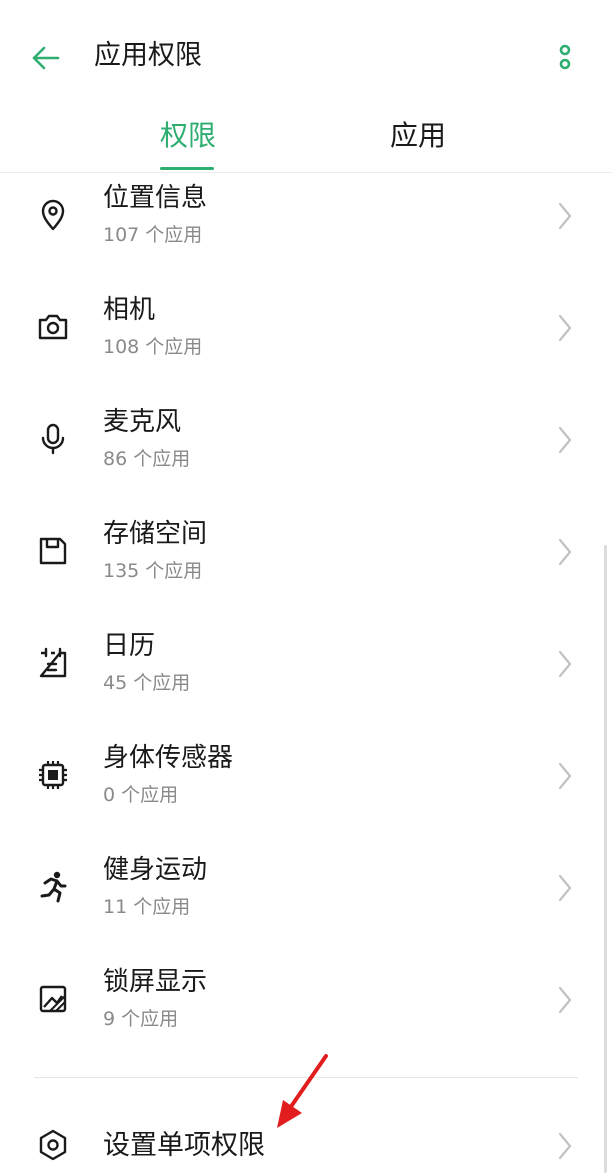  Describe the element at coordinates (53, 999) in the screenshot. I see `lockscreen-image-icon` at that location.